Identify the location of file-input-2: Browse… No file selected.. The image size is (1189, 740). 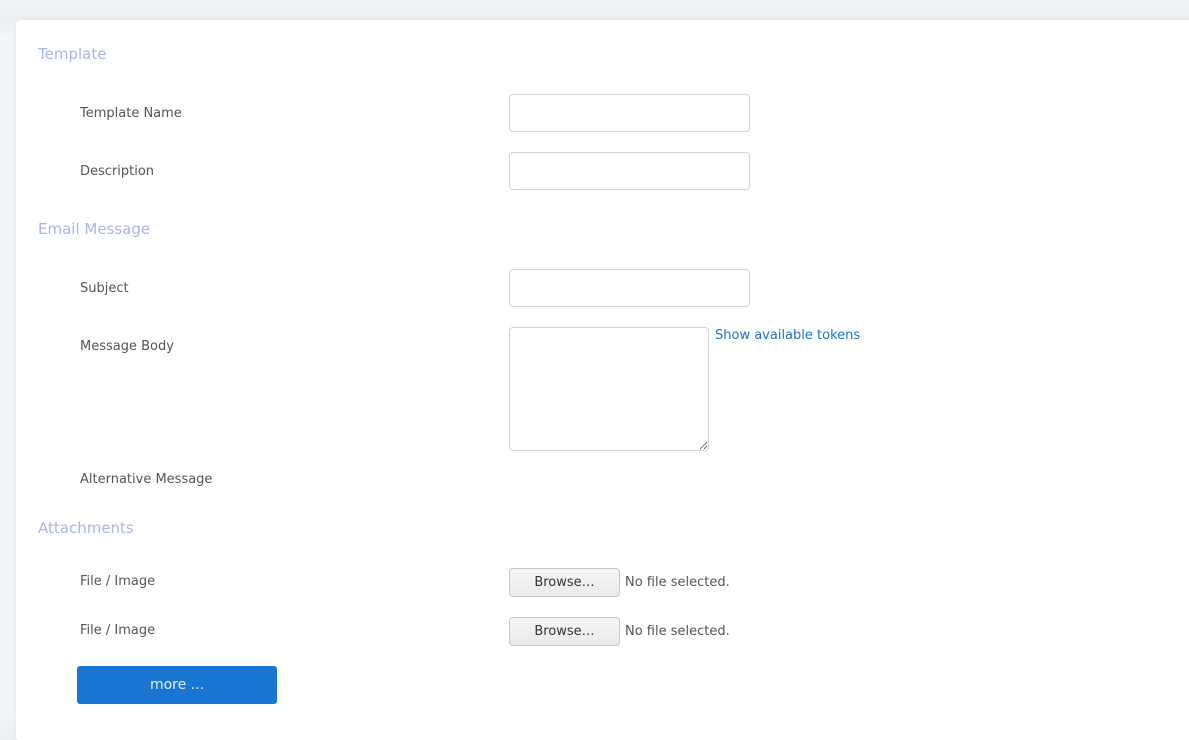
(619, 631).